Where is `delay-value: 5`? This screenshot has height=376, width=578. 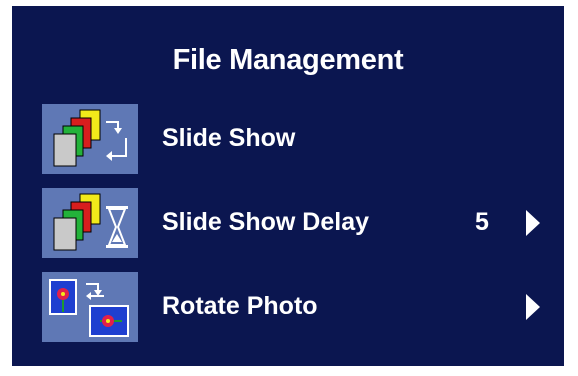 delay-value: 5 is located at coordinates (482, 222).